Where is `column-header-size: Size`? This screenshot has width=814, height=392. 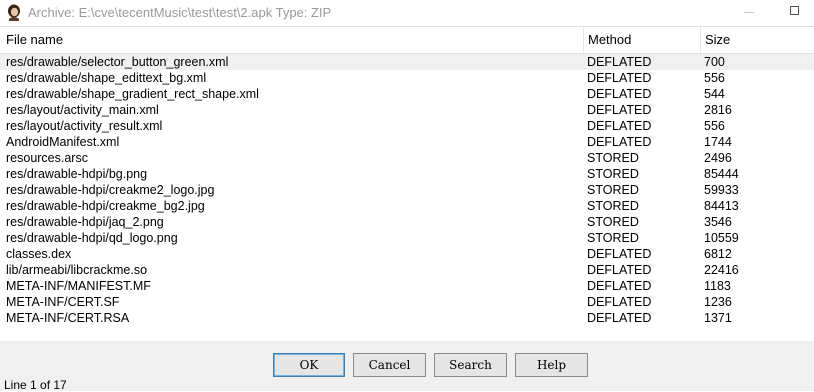 column-header-size: Size is located at coordinates (757, 40).